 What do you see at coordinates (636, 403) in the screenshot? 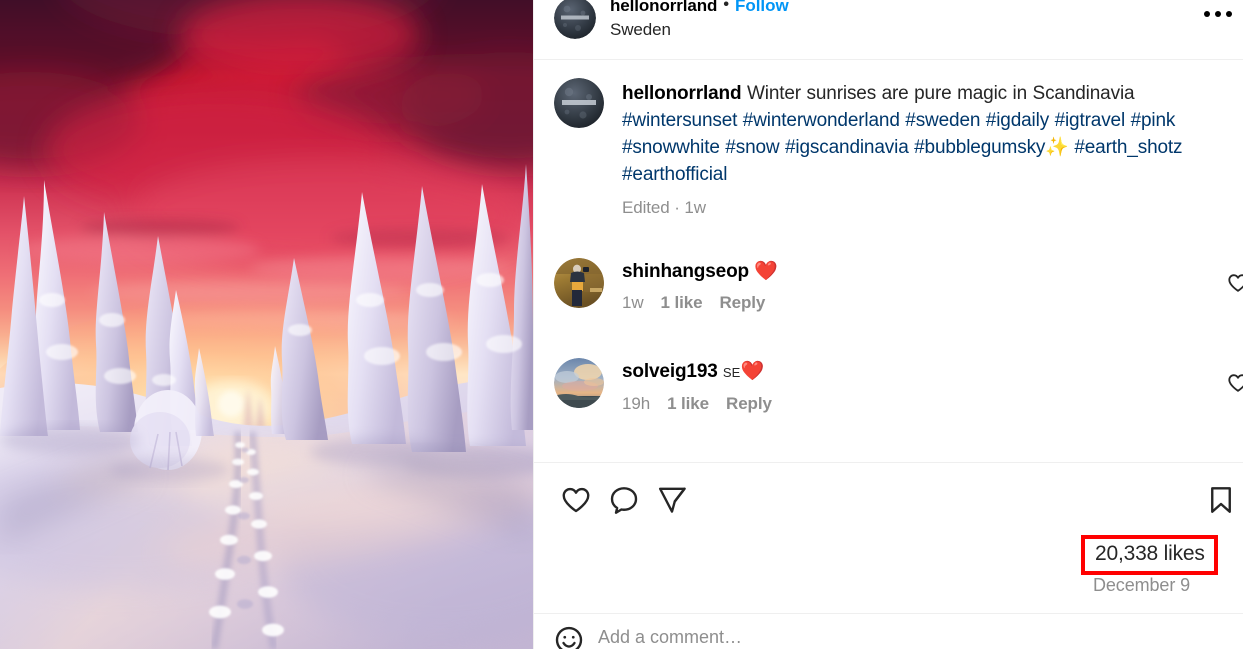
I see `comment-timestamp: 19h` at bounding box center [636, 403].